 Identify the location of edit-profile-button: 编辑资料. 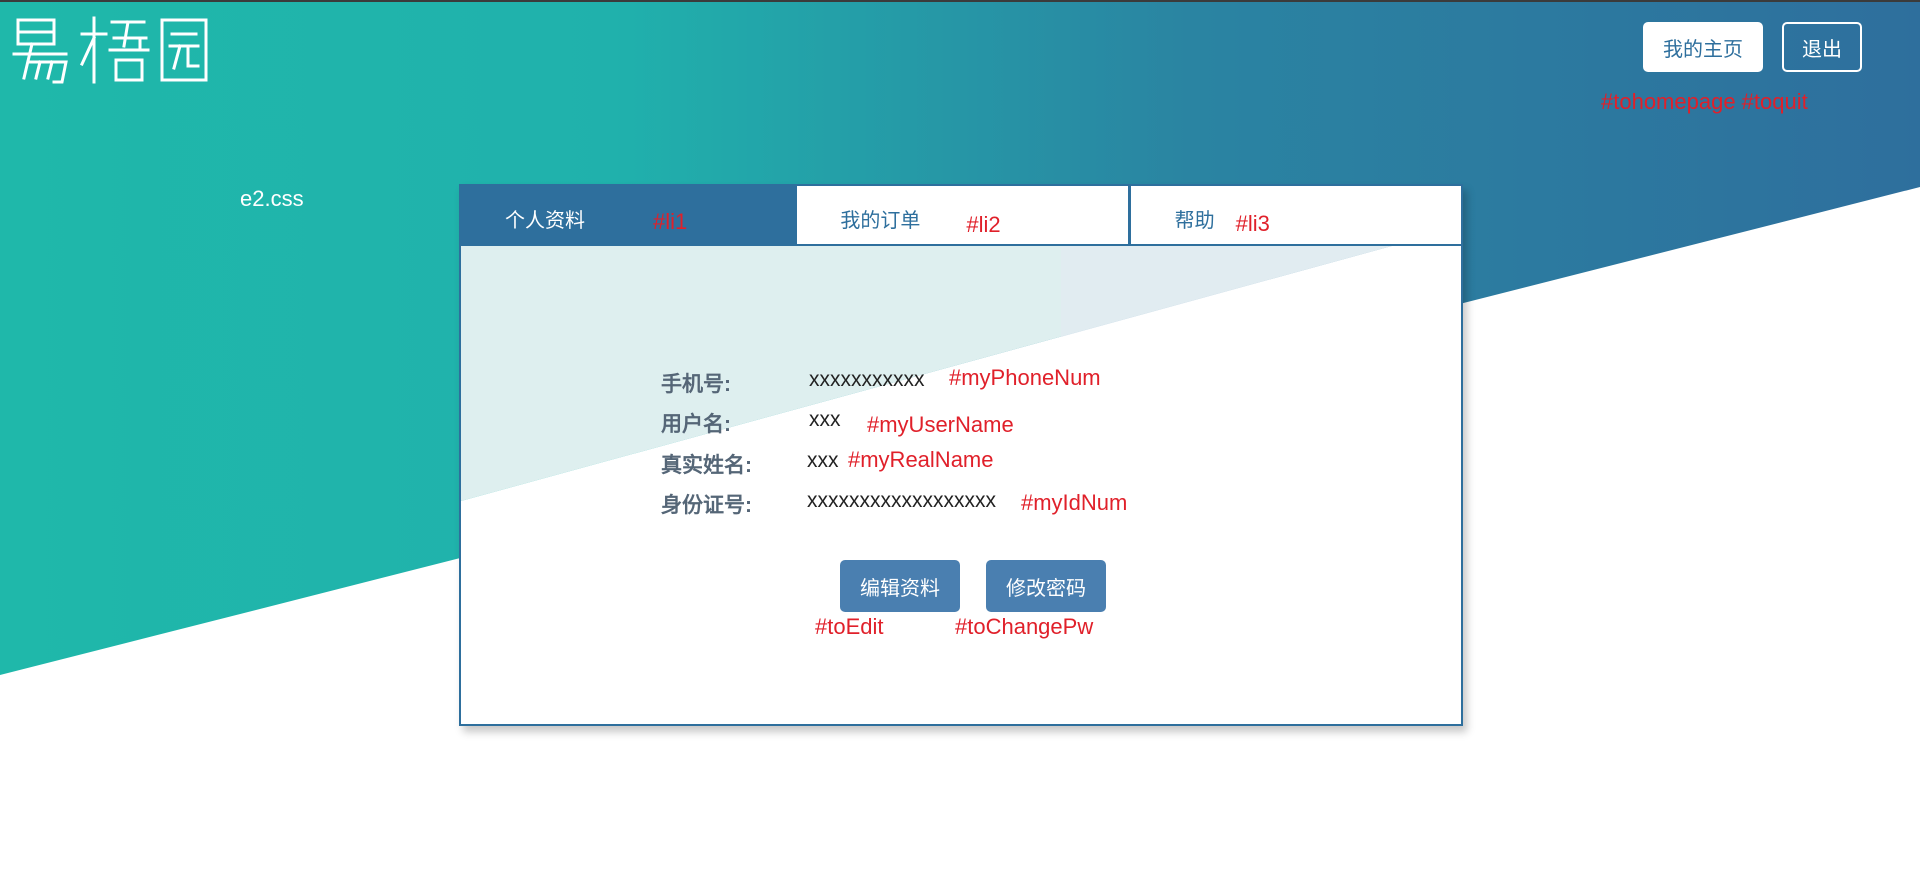
(900, 586).